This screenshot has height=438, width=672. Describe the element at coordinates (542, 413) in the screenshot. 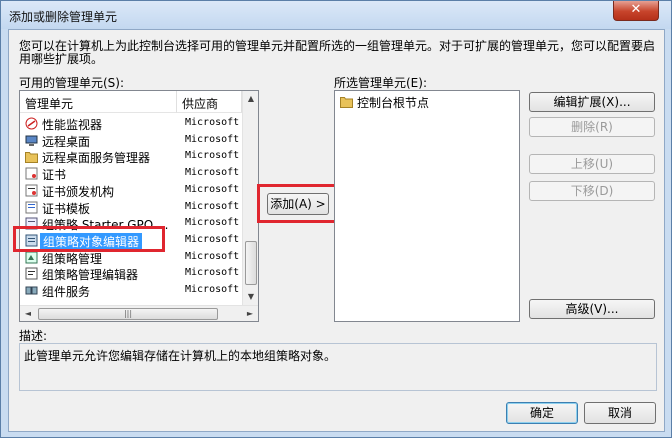

I see `ok-button: 确定` at that location.